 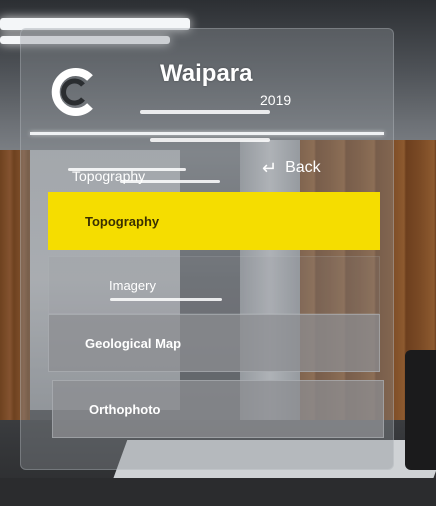 I want to click on menu-item-label: Geological Map, so click(x=133, y=343).